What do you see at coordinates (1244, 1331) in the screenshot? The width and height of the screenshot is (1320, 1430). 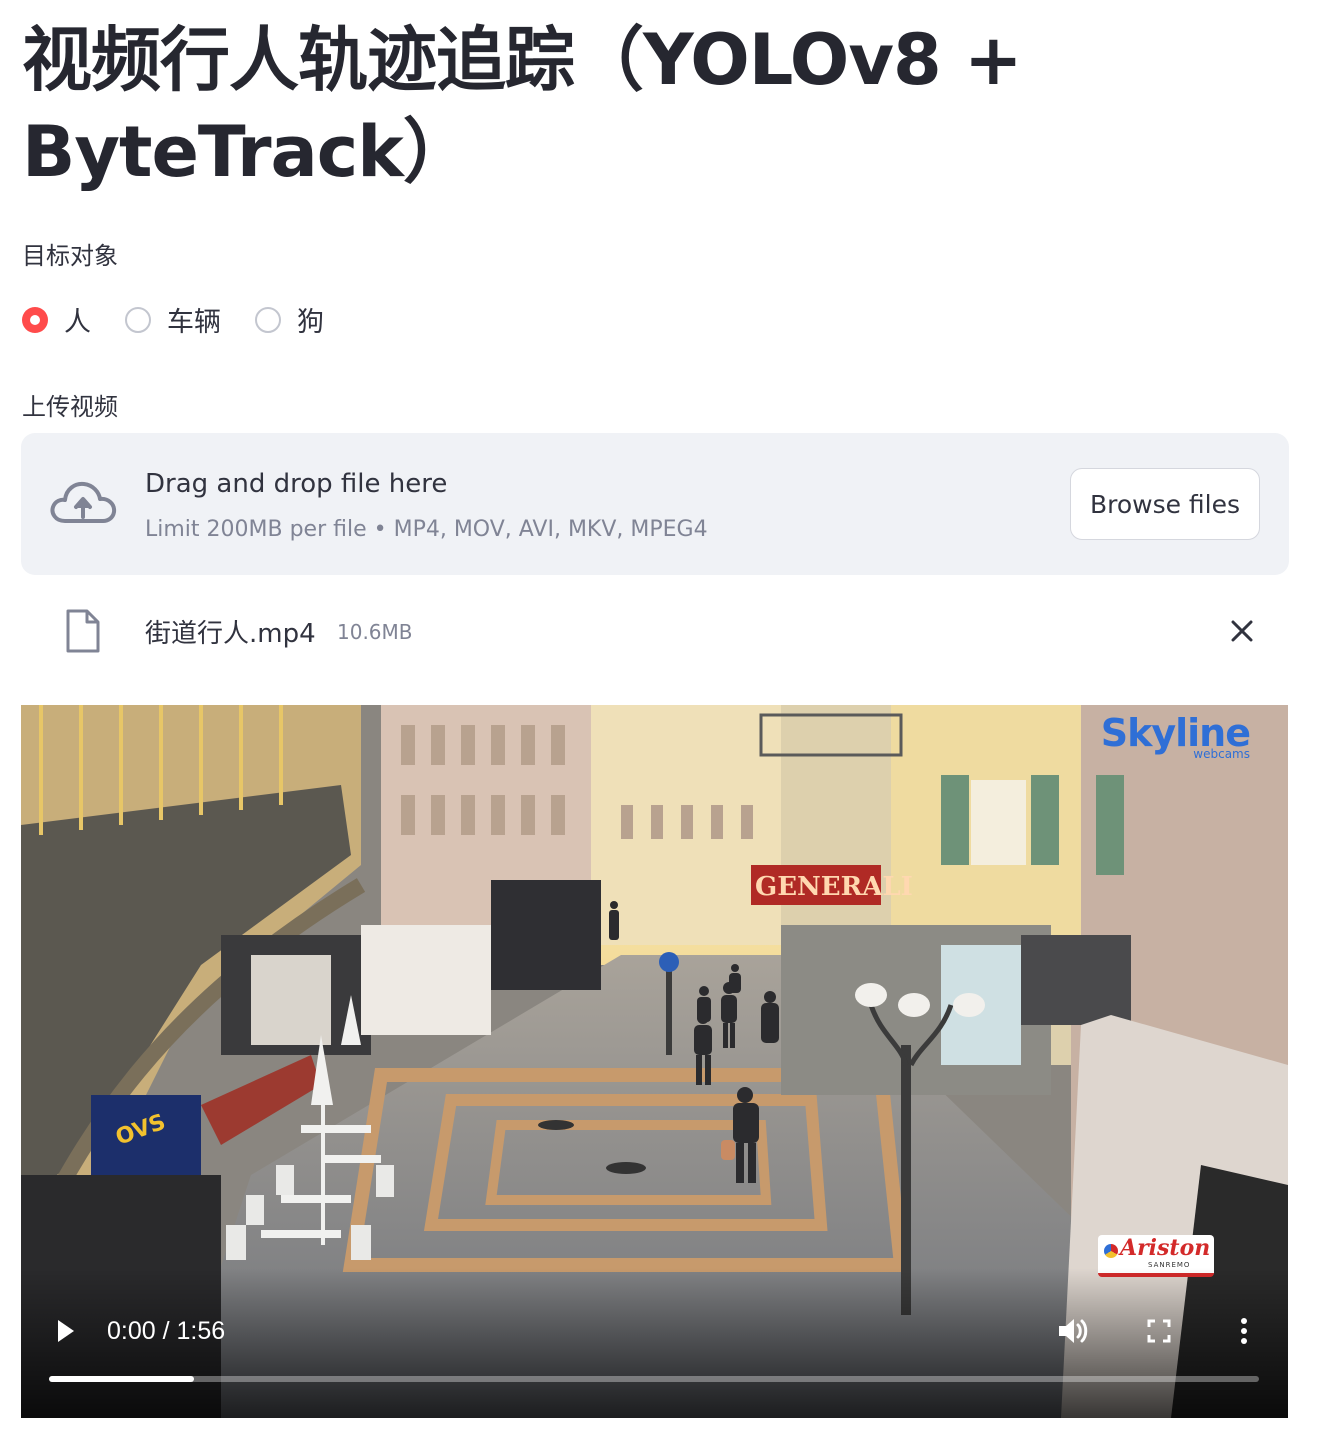 I see `more-vertical-icon` at bounding box center [1244, 1331].